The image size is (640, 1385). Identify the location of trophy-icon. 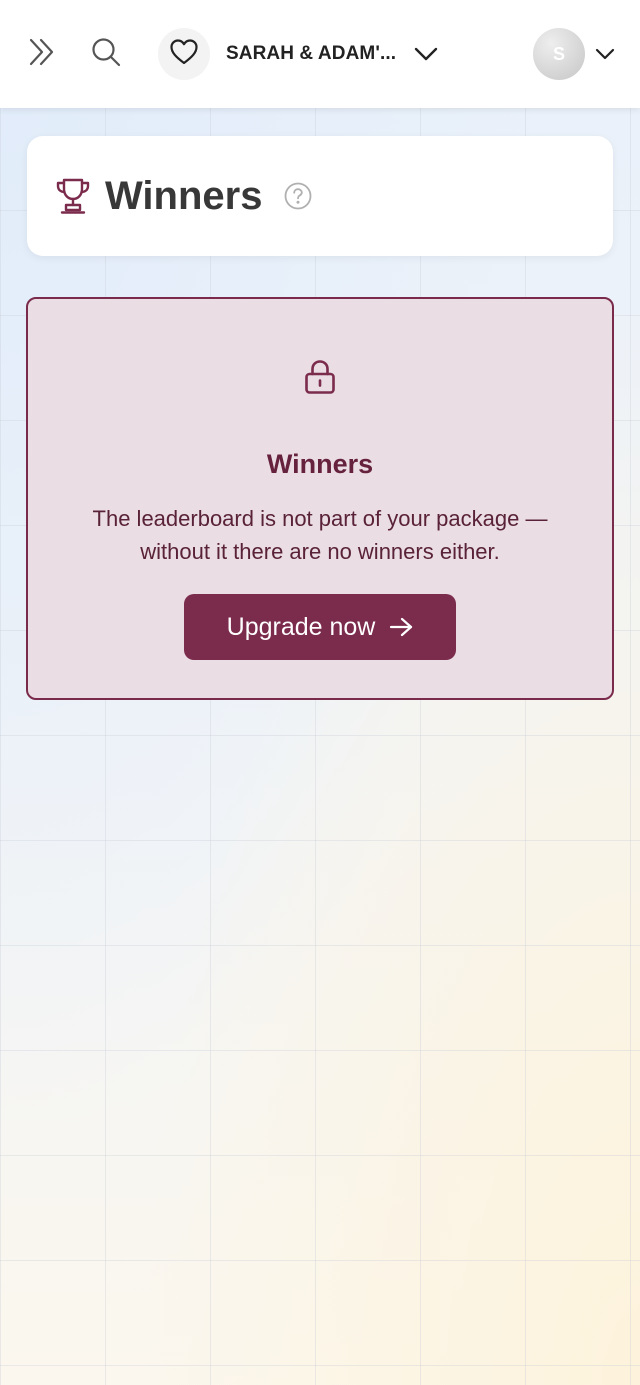
(73, 196).